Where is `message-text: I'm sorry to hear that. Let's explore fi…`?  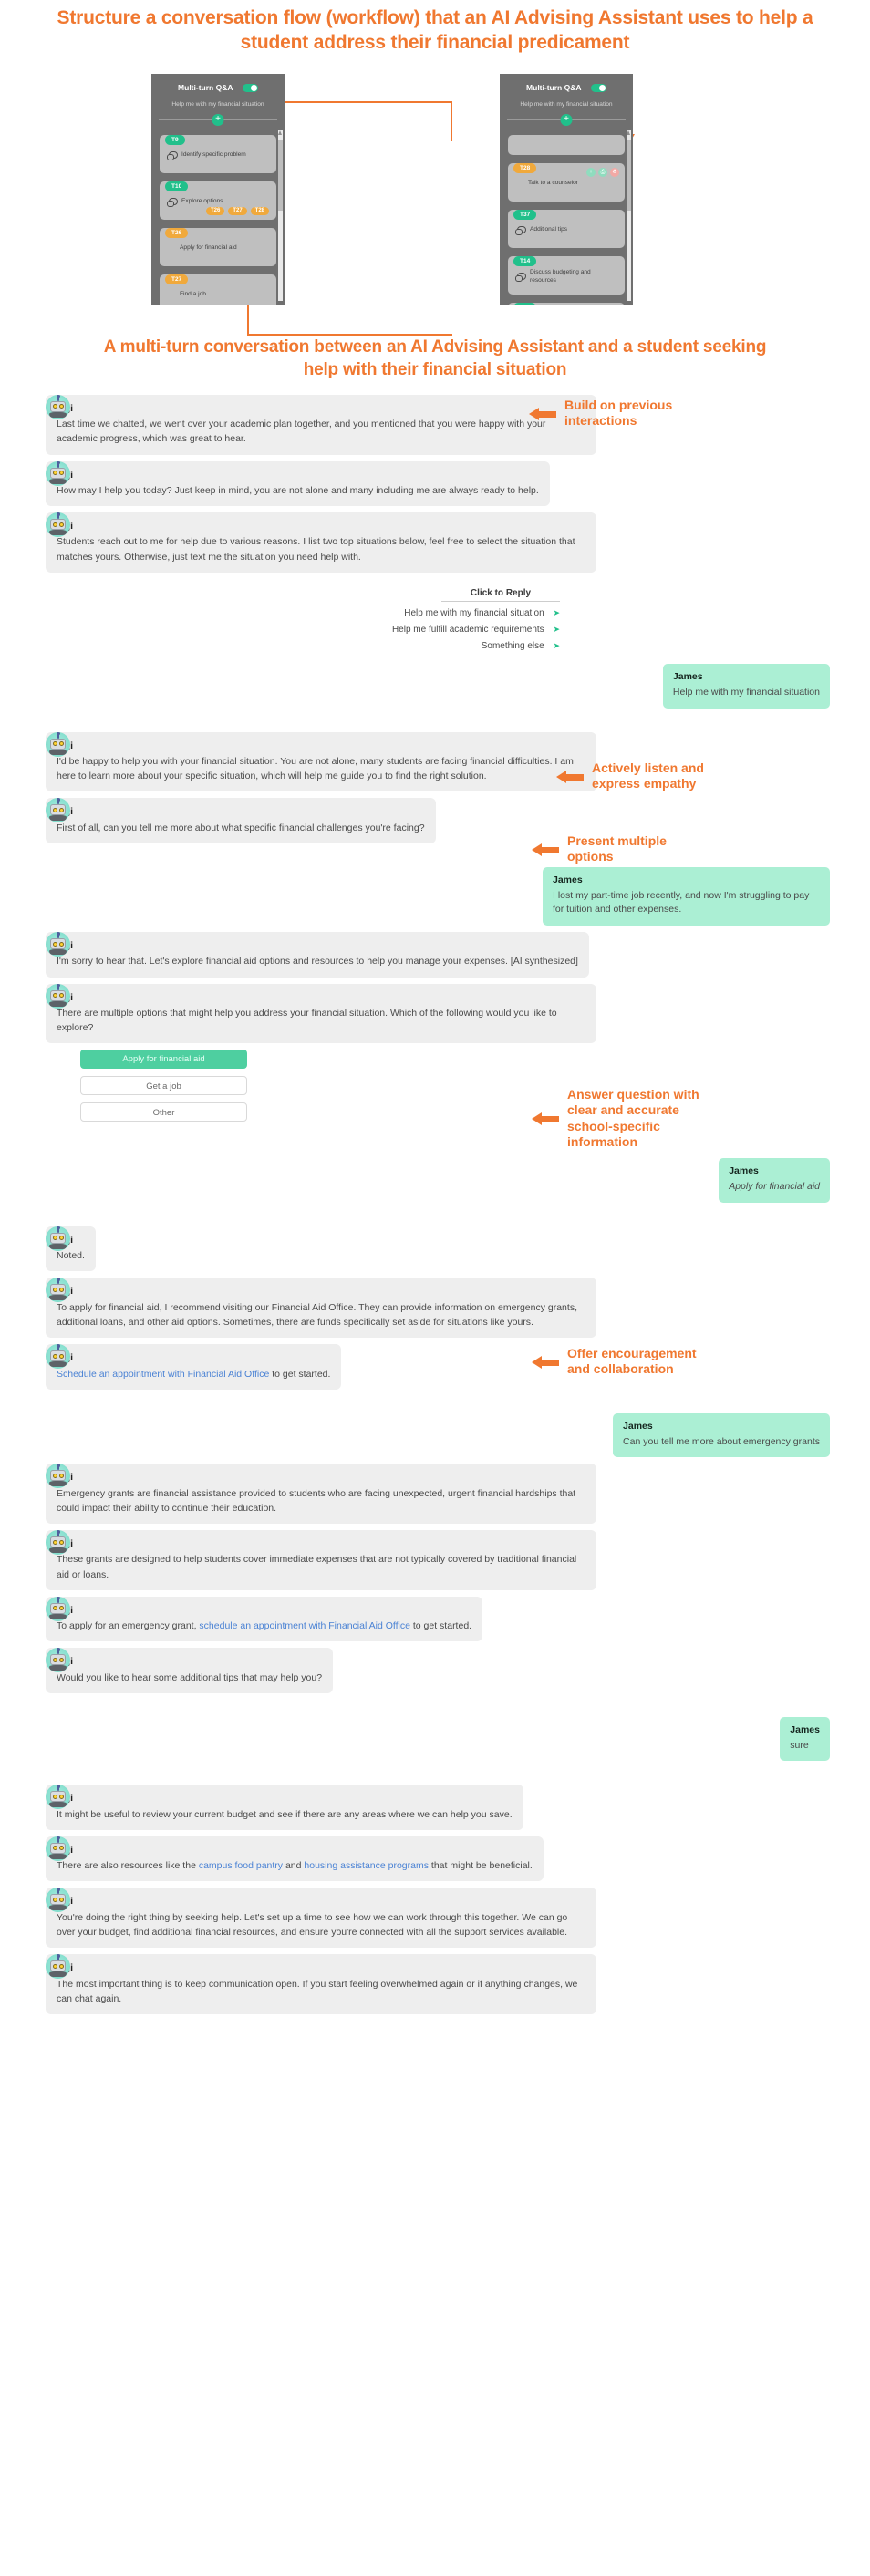
message-text: I'm sorry to hear that. Let's explore fi… is located at coordinates (317, 961).